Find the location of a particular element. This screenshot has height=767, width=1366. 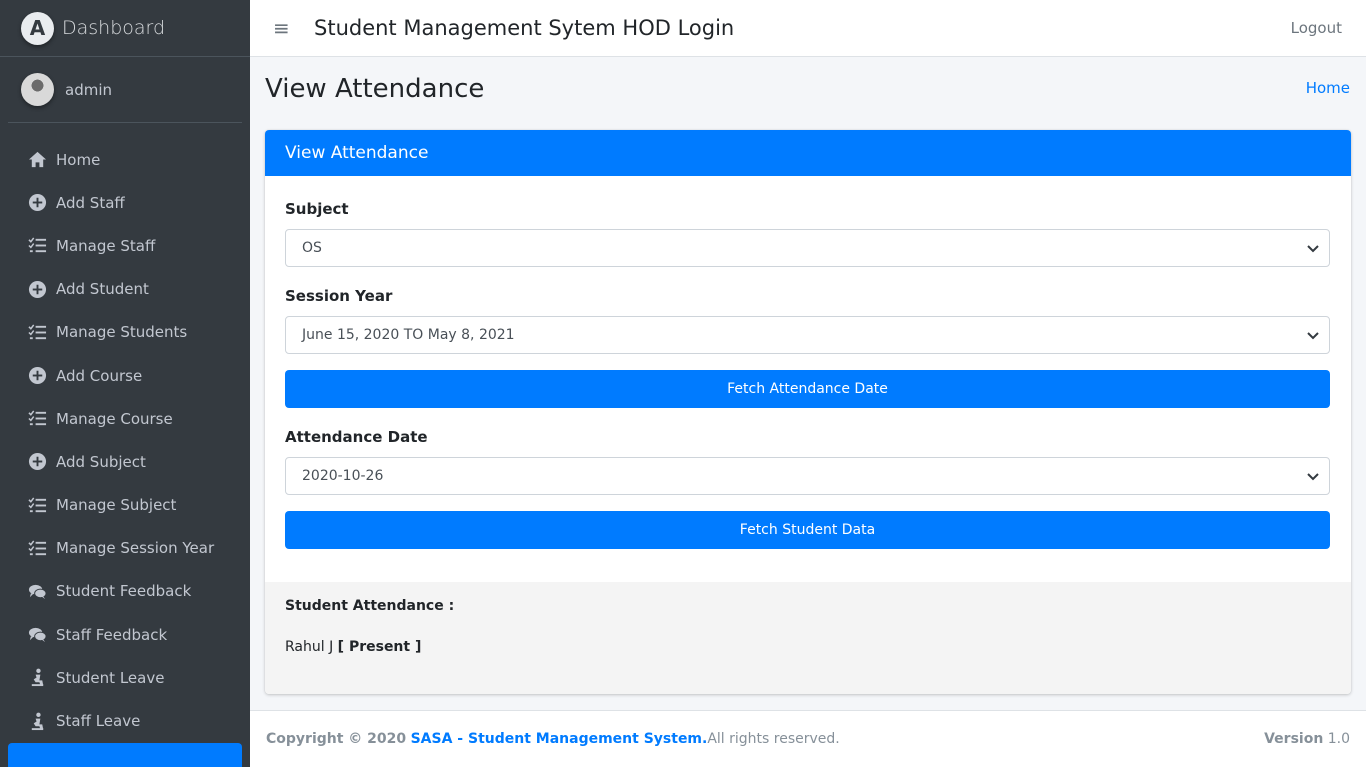

brand-logo: A is located at coordinates (37, 28).